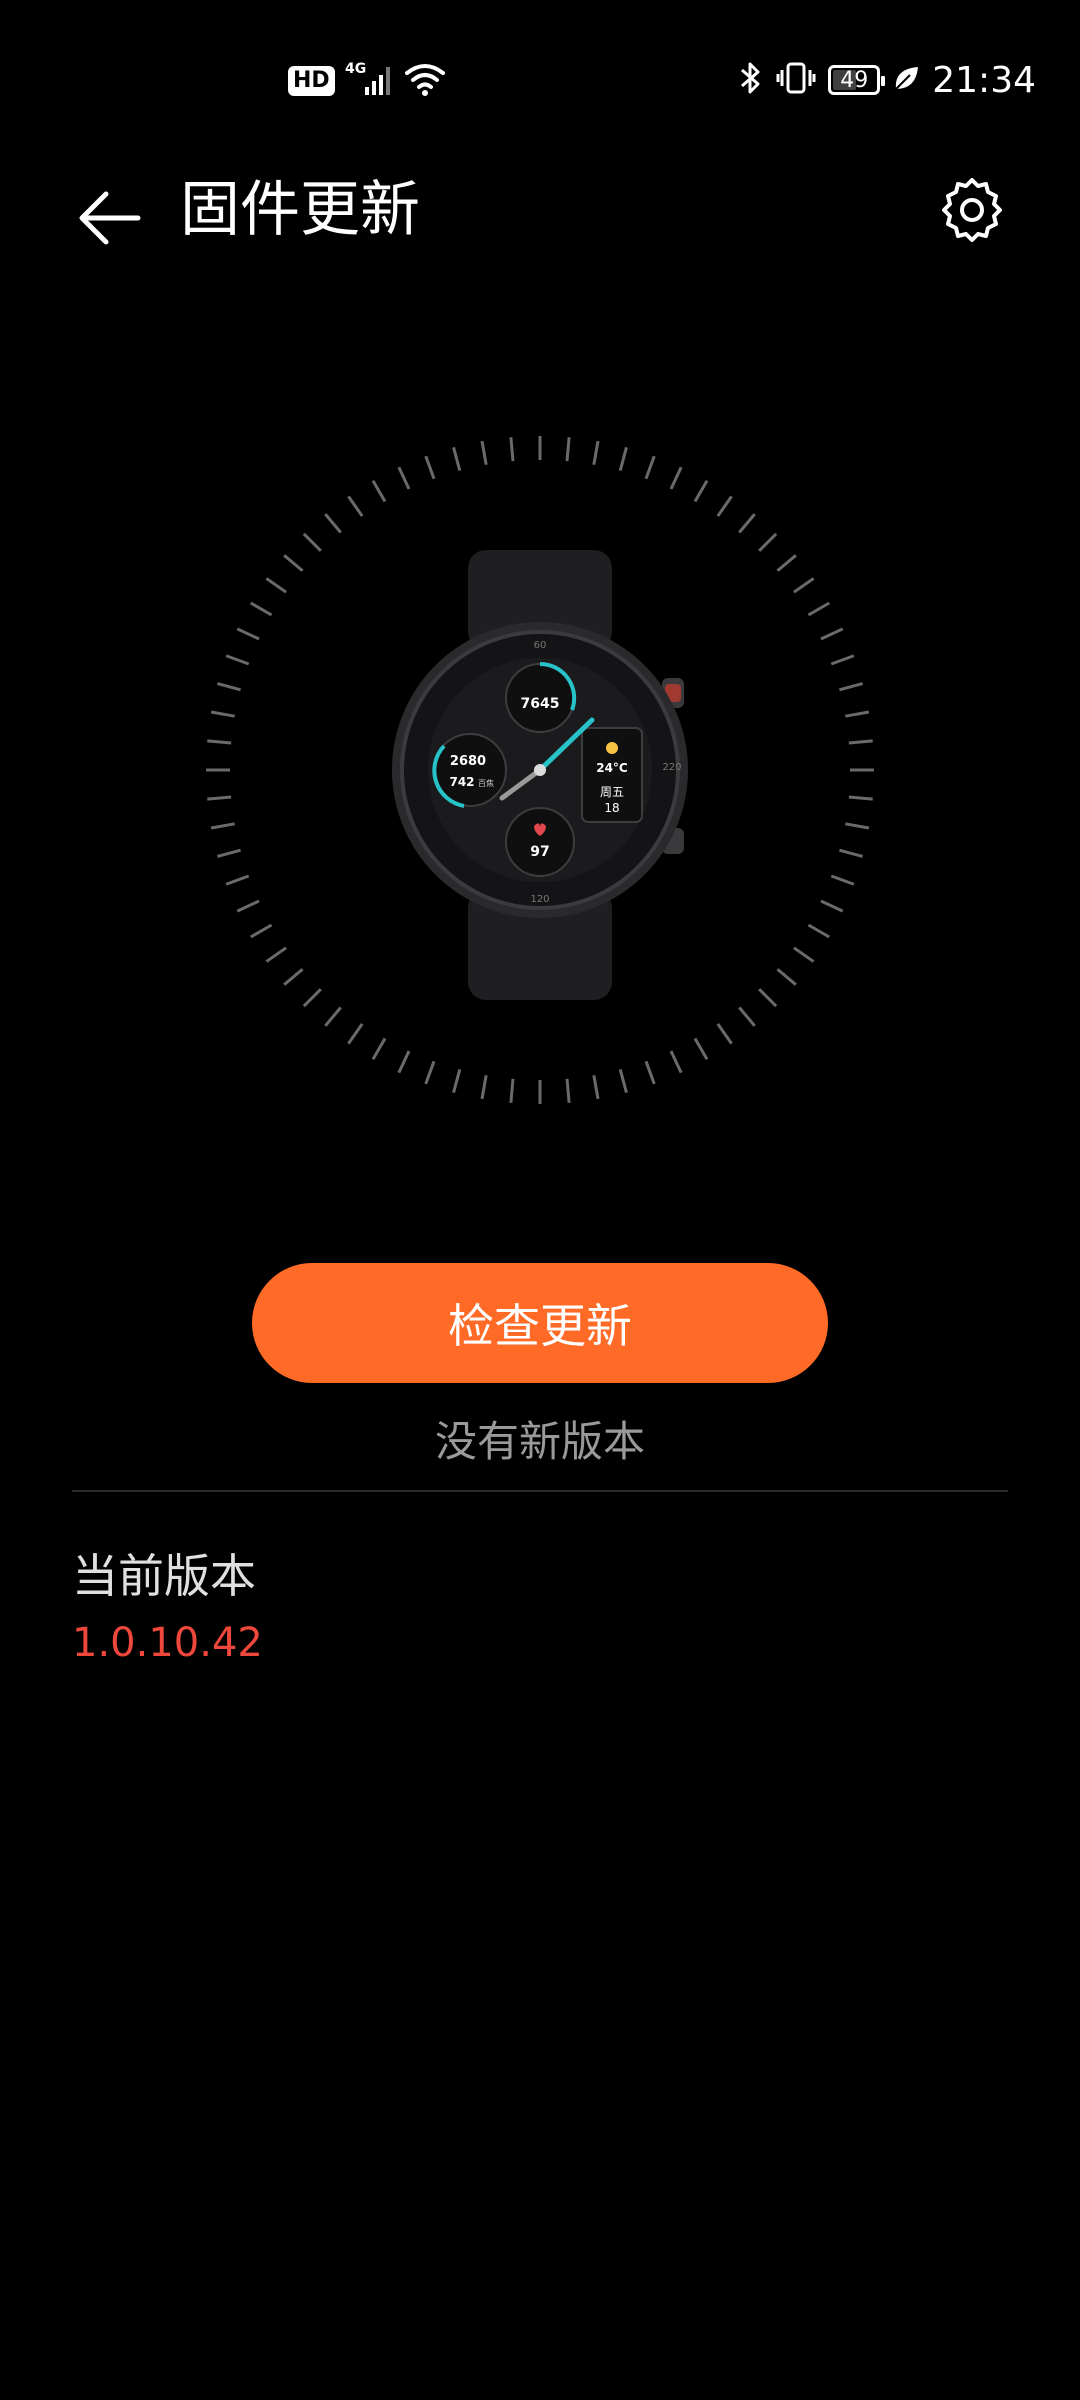 The width and height of the screenshot is (1080, 2400). What do you see at coordinates (311, 81) in the screenshot?
I see `hd-icon: HD` at bounding box center [311, 81].